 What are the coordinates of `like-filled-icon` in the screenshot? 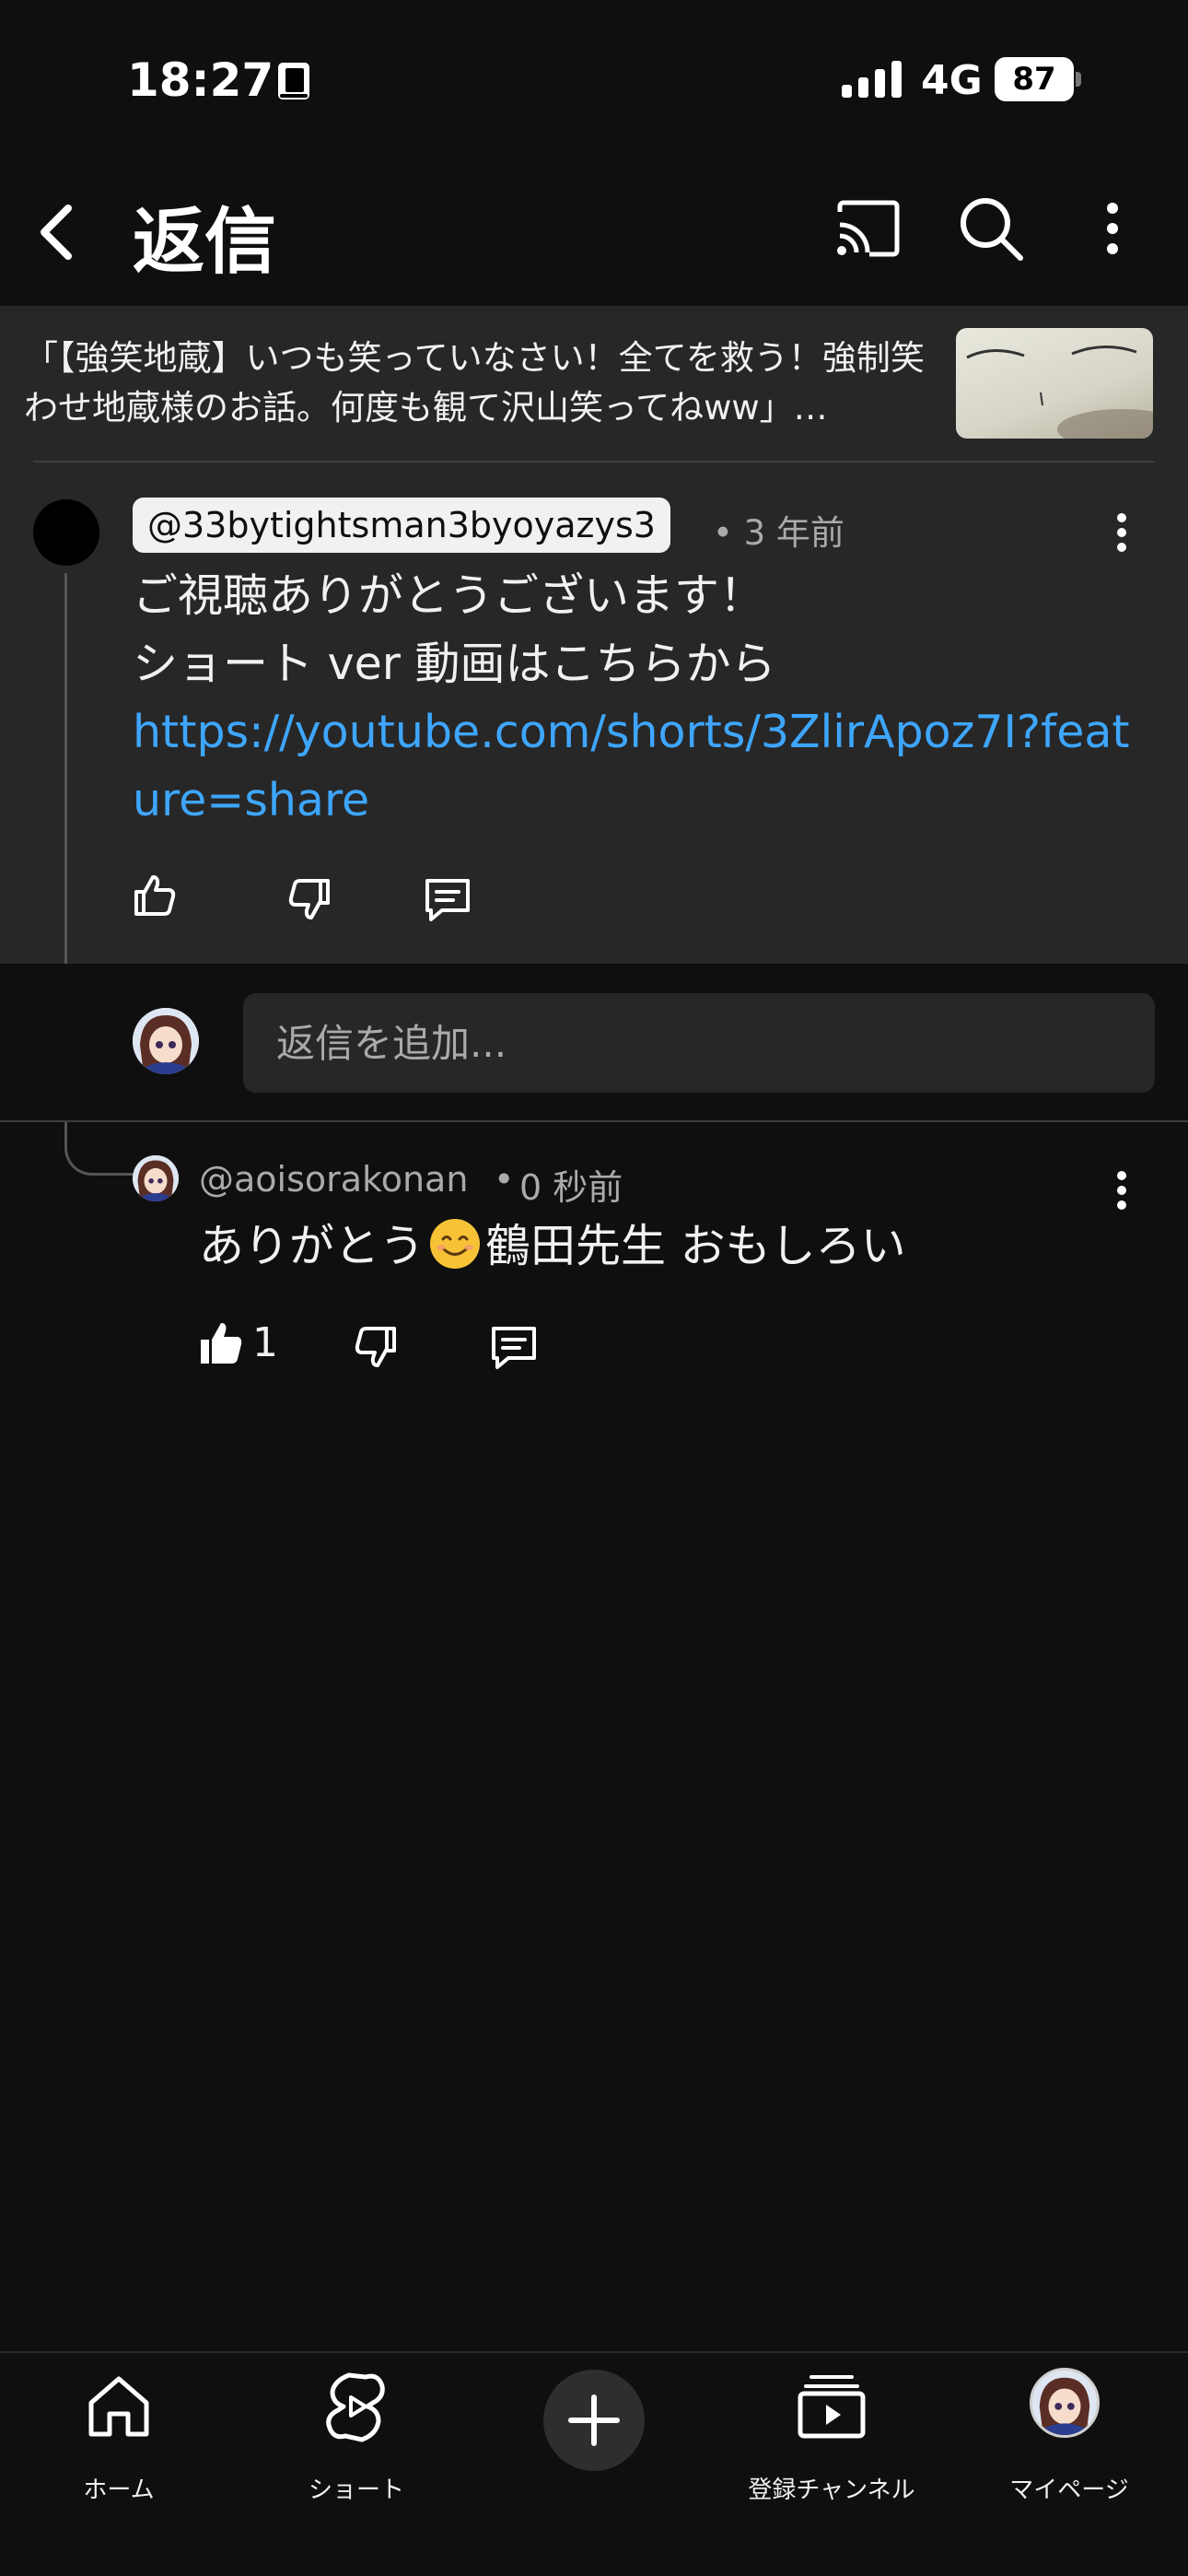 It's located at (221, 1343).